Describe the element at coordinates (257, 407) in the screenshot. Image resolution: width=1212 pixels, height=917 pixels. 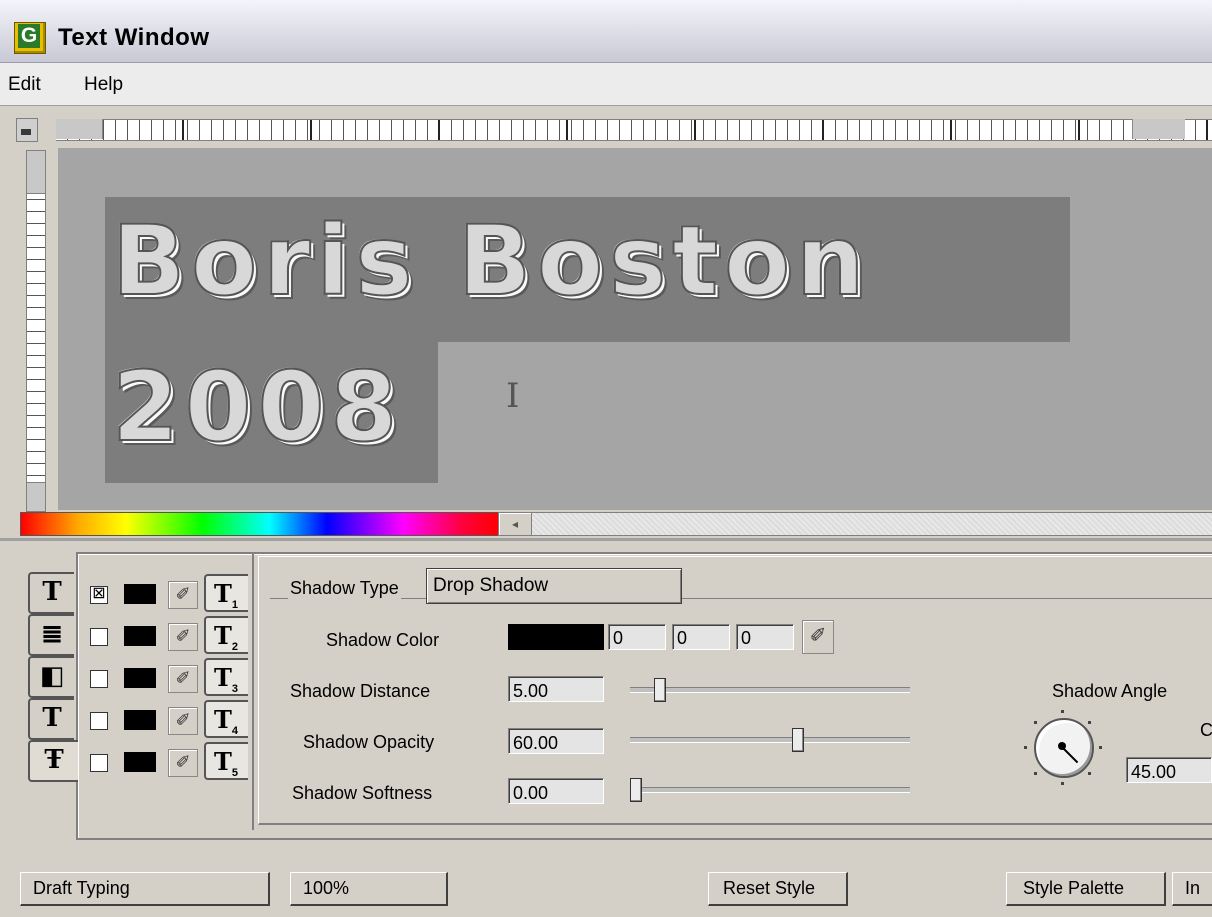
I see `styled-text-line-2: 2008` at that location.